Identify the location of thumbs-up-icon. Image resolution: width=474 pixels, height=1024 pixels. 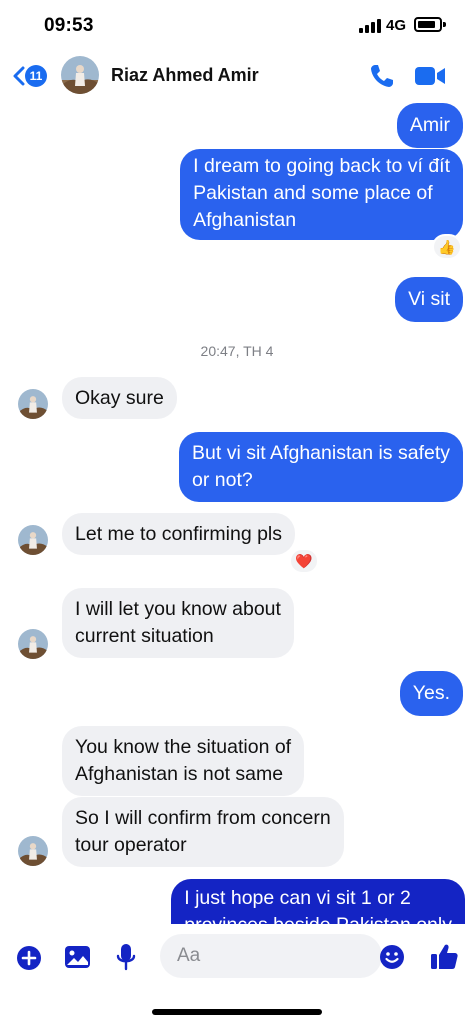
(444, 956).